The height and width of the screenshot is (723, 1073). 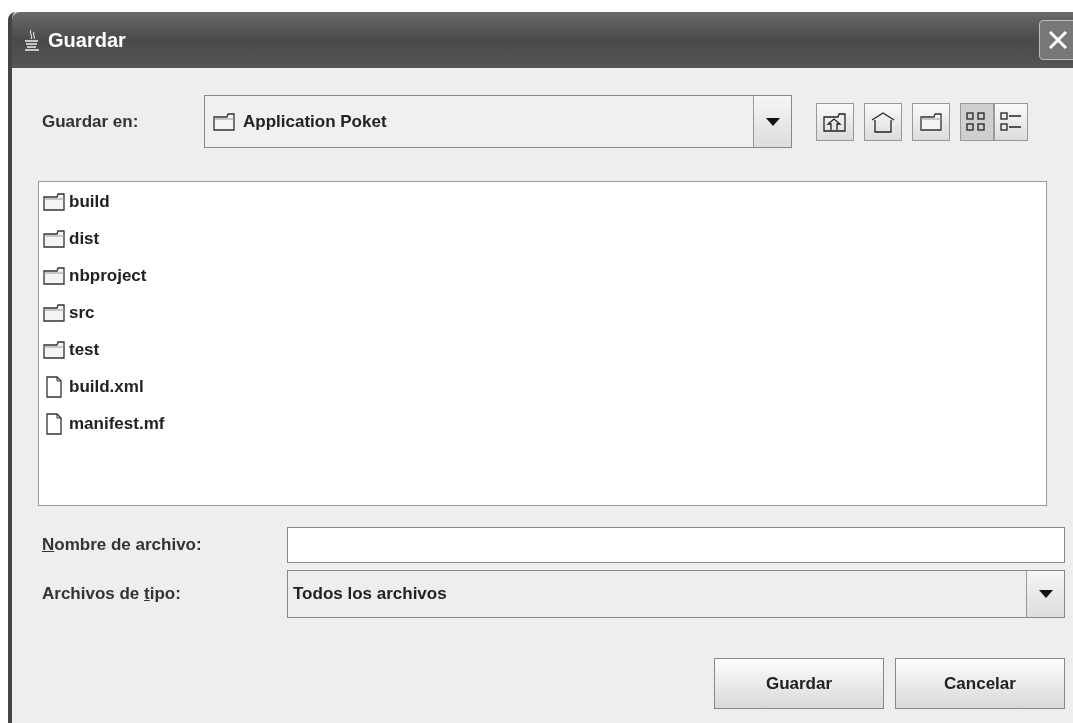 What do you see at coordinates (676, 594) in the screenshot?
I see `file-type-dropdown: Todos los archivos` at bounding box center [676, 594].